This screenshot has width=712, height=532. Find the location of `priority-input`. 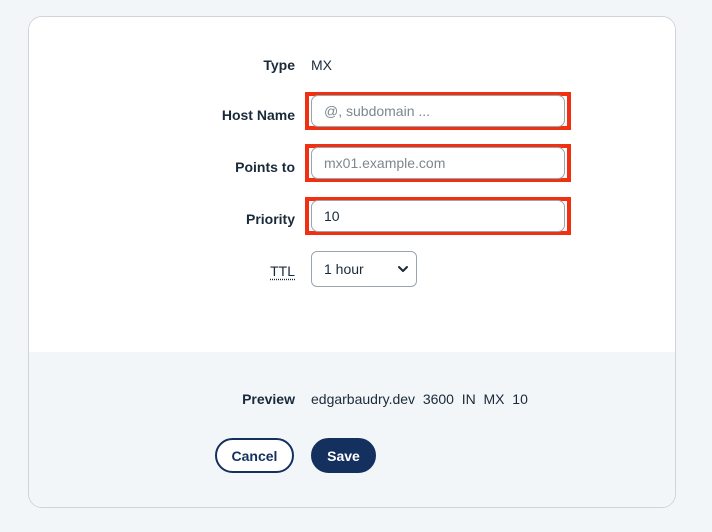

priority-input is located at coordinates (438, 216).